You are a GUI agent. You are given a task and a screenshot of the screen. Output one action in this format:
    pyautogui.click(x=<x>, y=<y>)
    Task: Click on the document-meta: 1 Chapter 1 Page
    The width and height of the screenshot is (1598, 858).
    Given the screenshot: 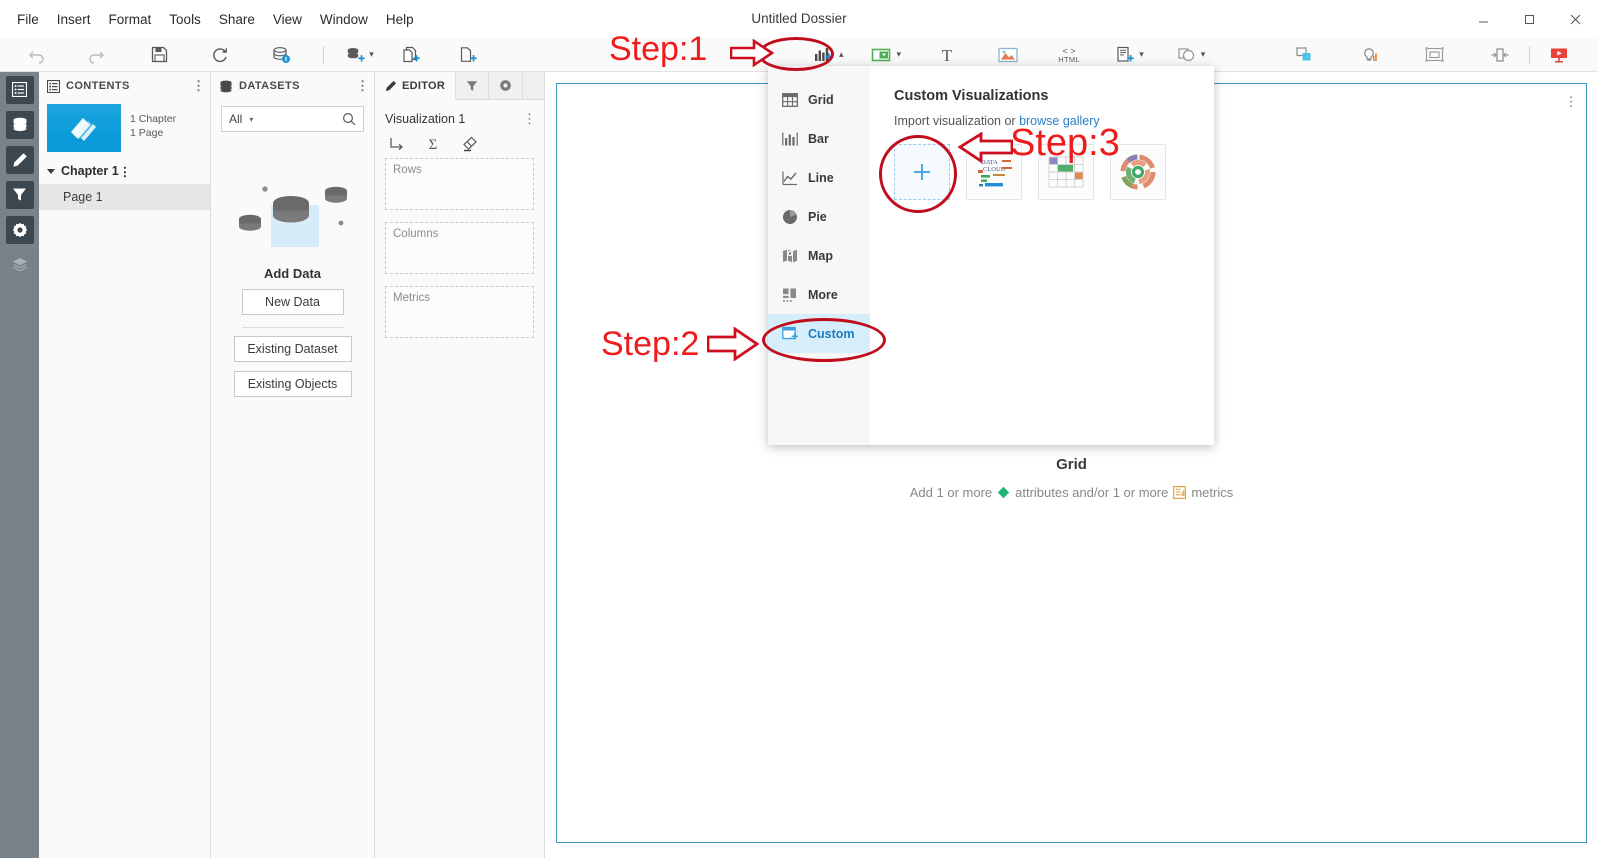 What is the action you would take?
    pyautogui.click(x=153, y=122)
    